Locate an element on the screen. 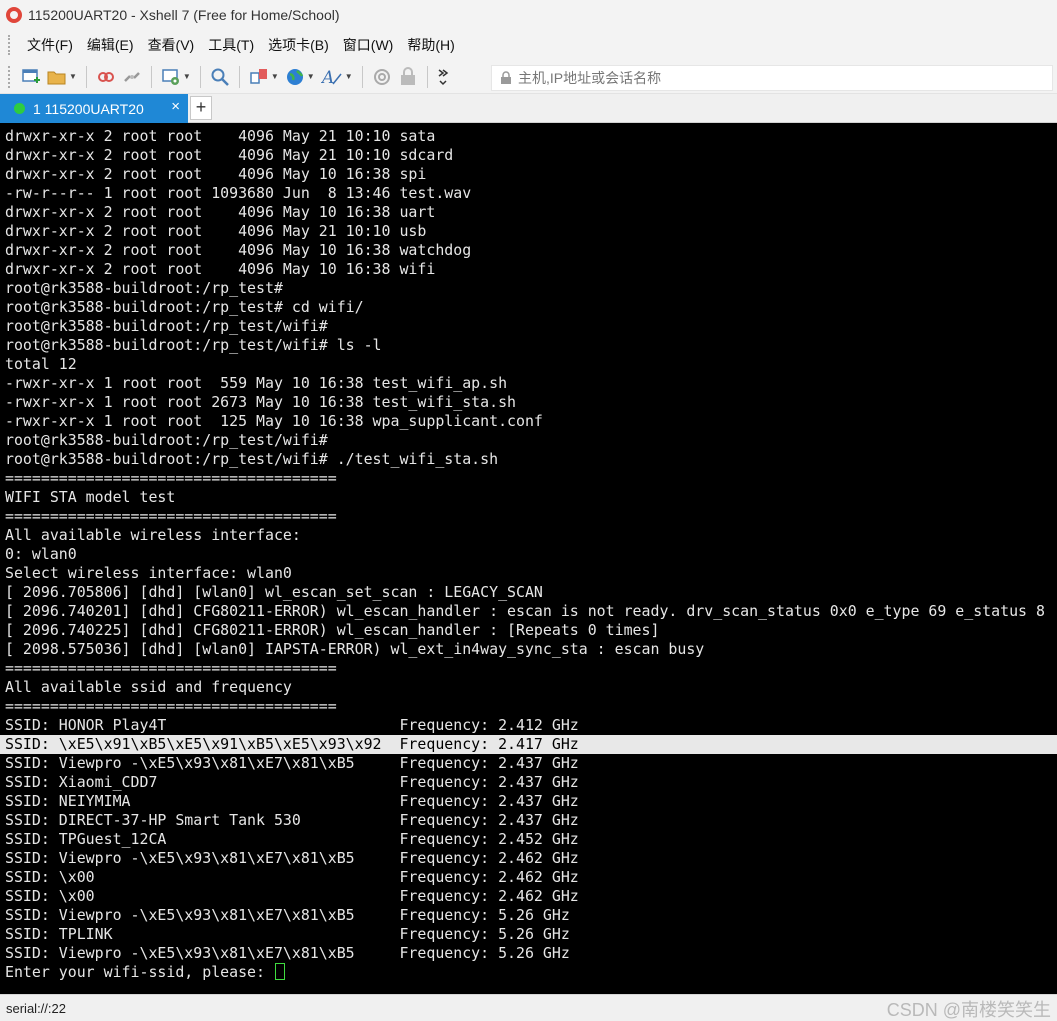 This screenshot has width=1057, height=1021. terminal-line: total 12 is located at coordinates (41, 364).